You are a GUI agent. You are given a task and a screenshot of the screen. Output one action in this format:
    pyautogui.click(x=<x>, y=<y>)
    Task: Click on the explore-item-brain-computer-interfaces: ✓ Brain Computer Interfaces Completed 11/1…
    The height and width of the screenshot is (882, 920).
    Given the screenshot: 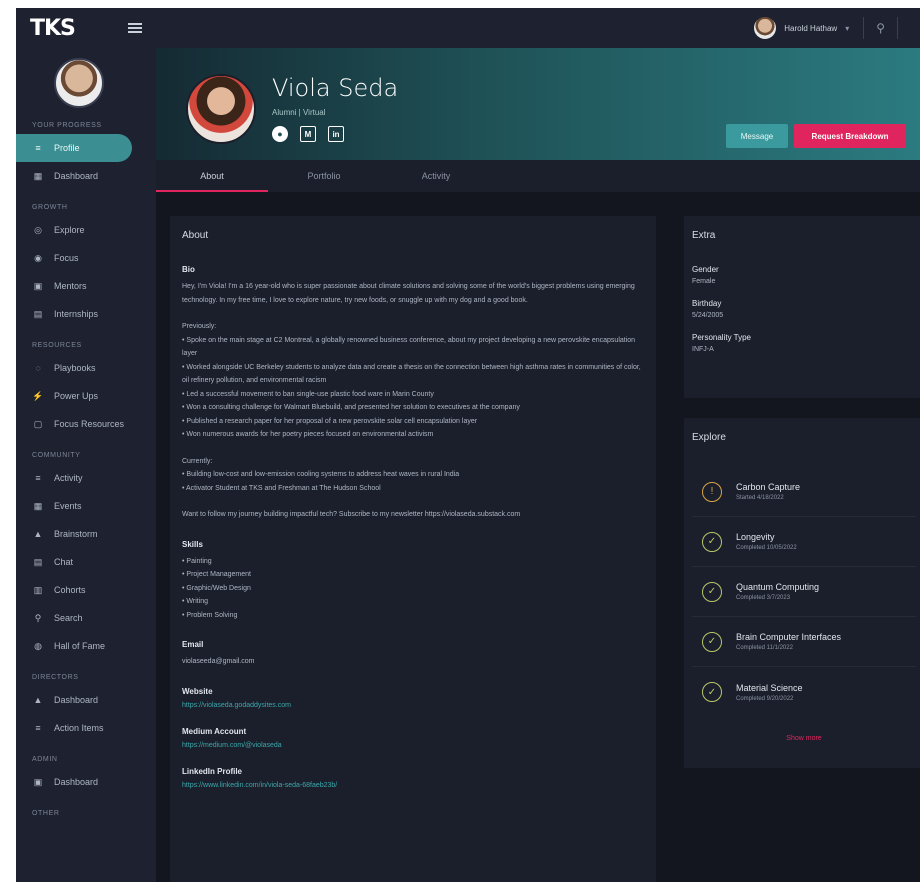 What is the action you would take?
    pyautogui.click(x=804, y=642)
    